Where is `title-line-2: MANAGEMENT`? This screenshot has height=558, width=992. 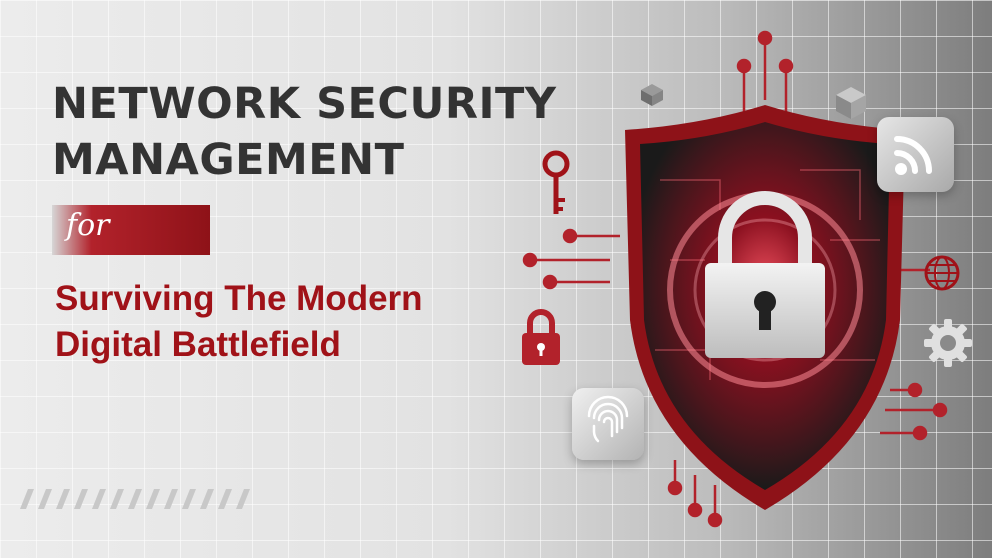 title-line-2: MANAGEMENT is located at coordinates (228, 160).